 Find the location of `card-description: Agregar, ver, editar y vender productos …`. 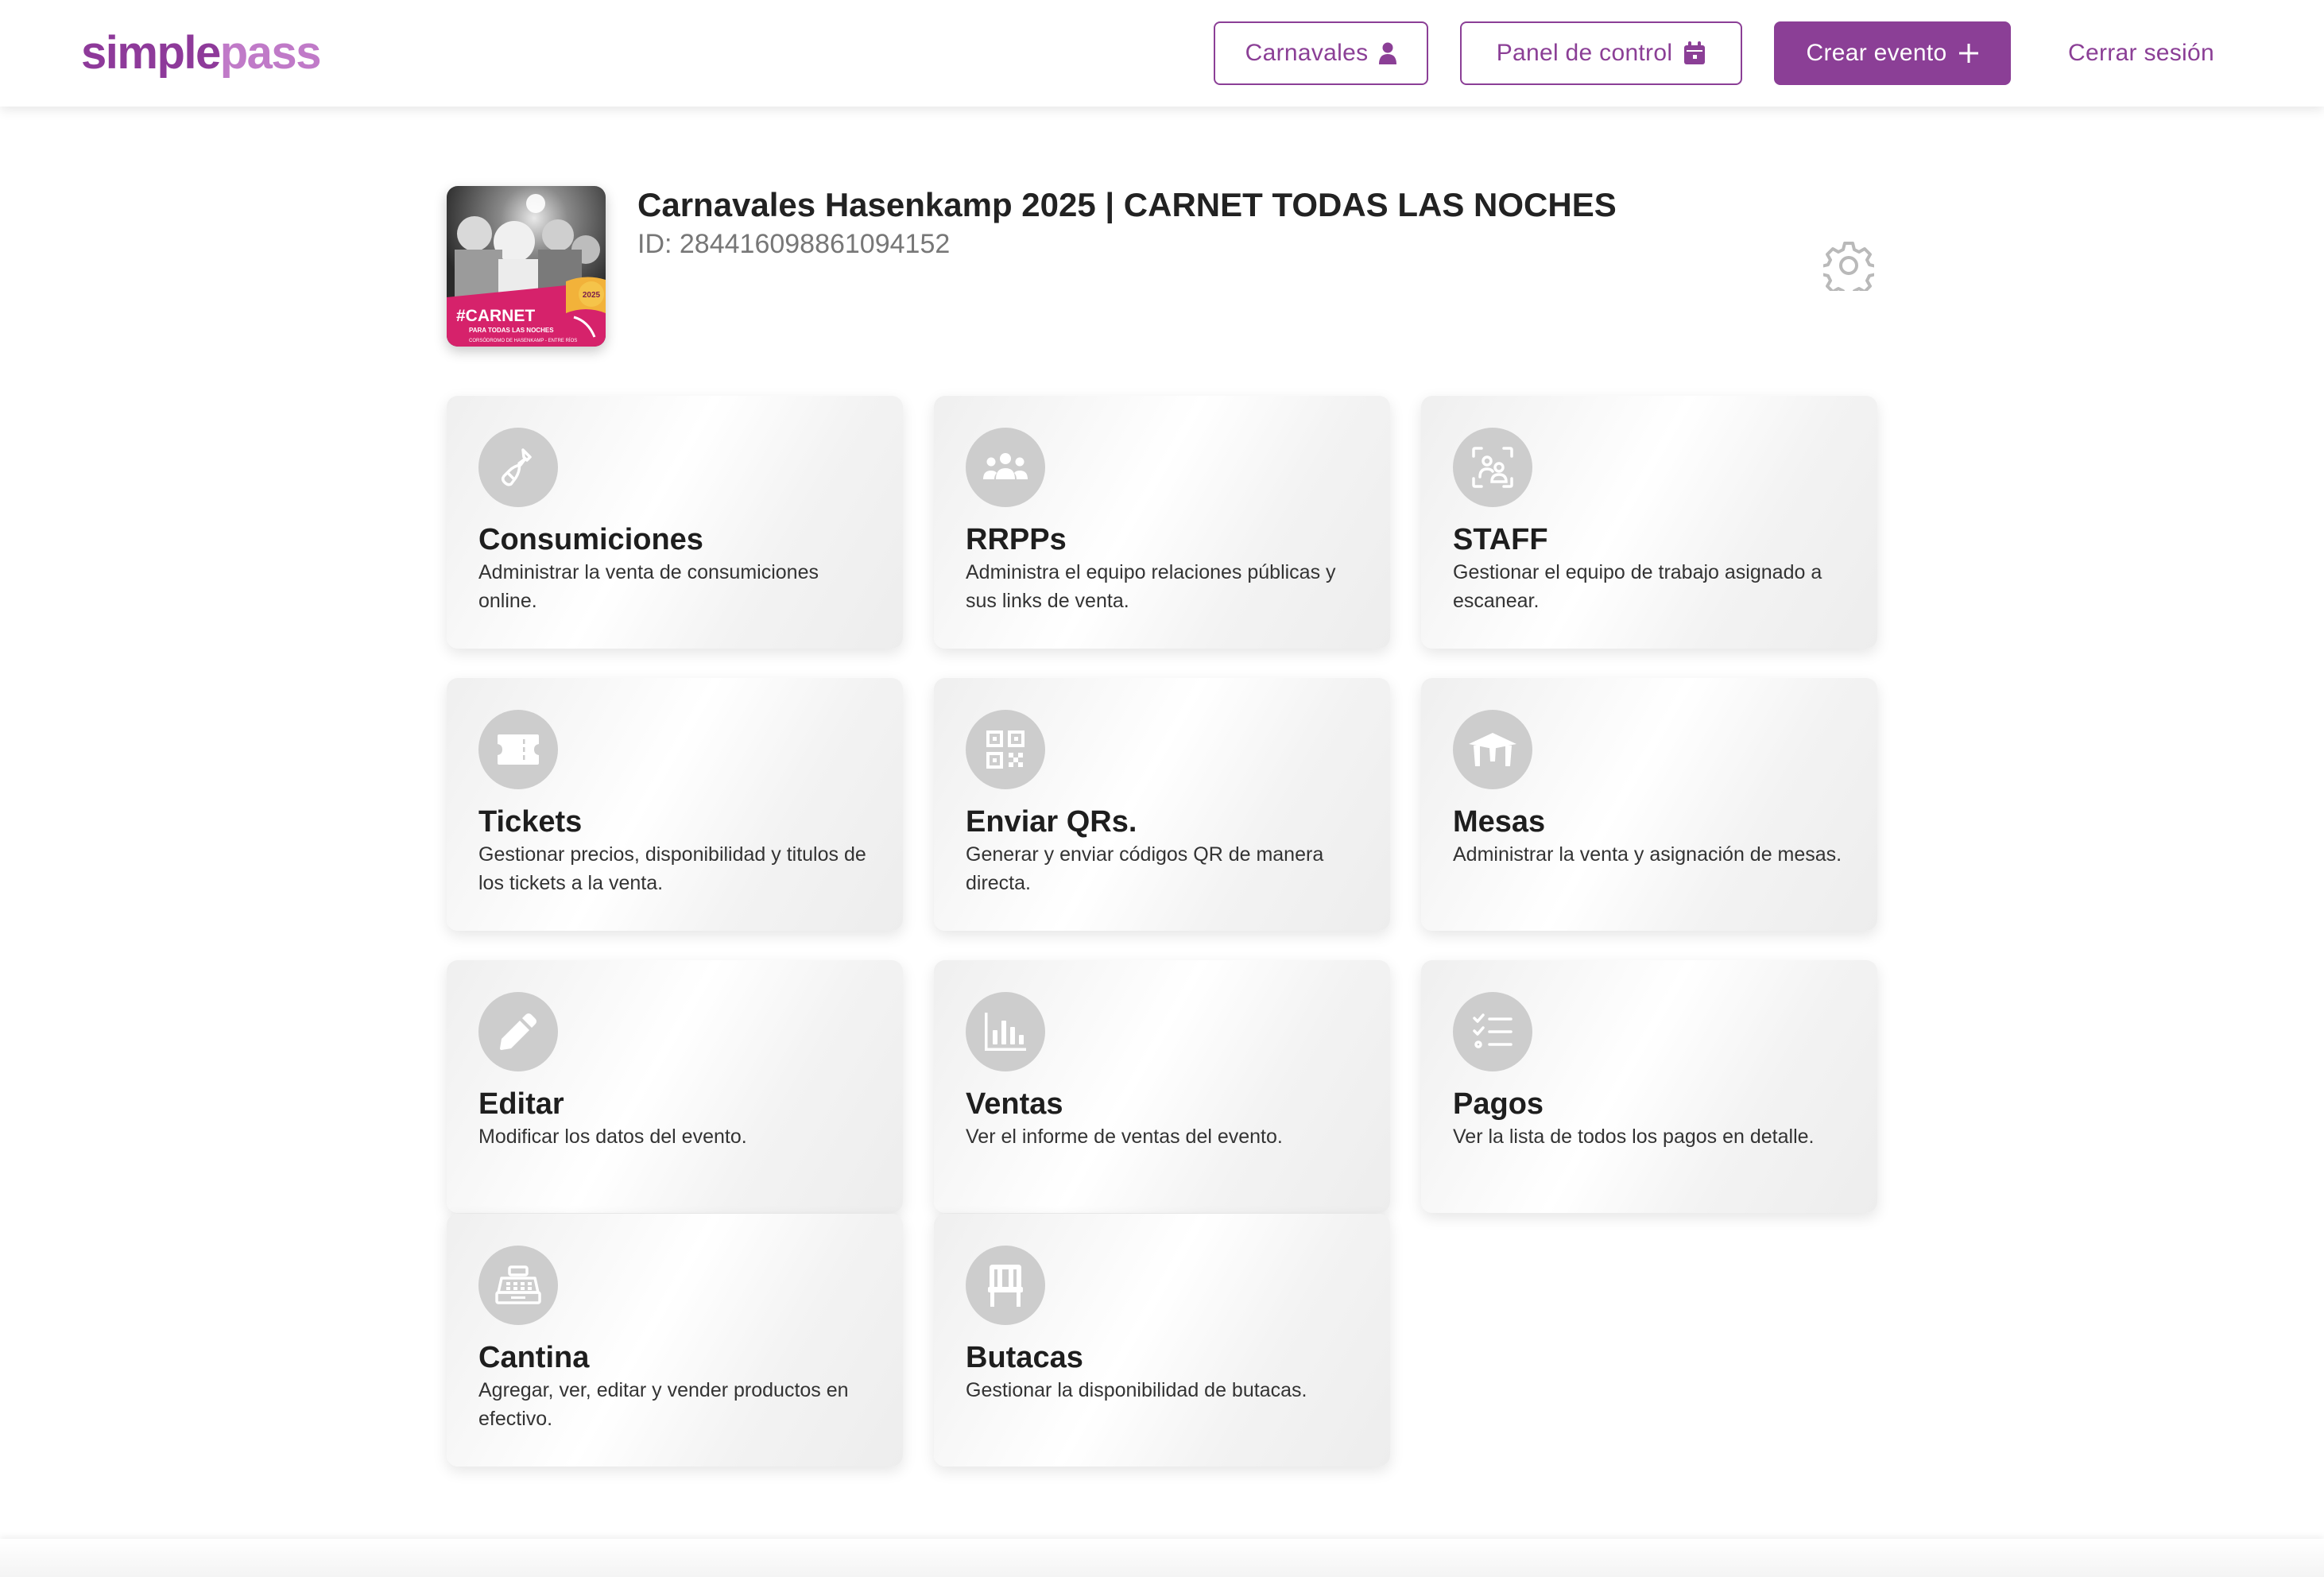

card-description: Agregar, ver, editar y vender productos … is located at coordinates (663, 1404).